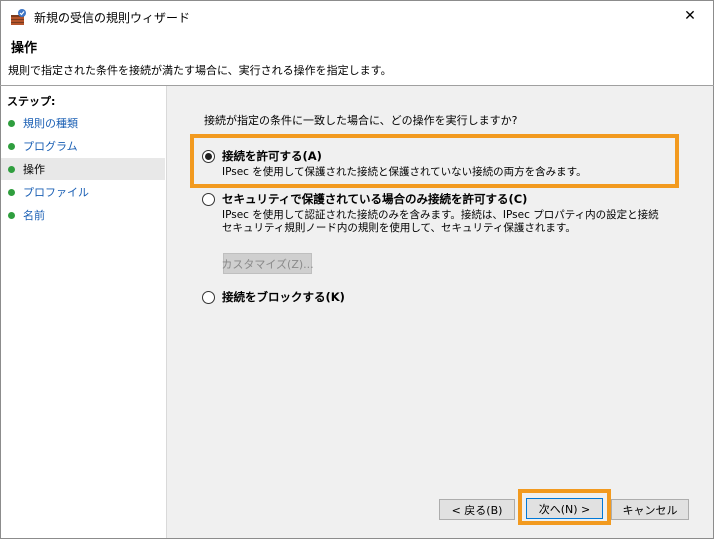 The width and height of the screenshot is (714, 539). Describe the element at coordinates (34, 215) in the screenshot. I see `sidebar-item-label: 名前` at that location.